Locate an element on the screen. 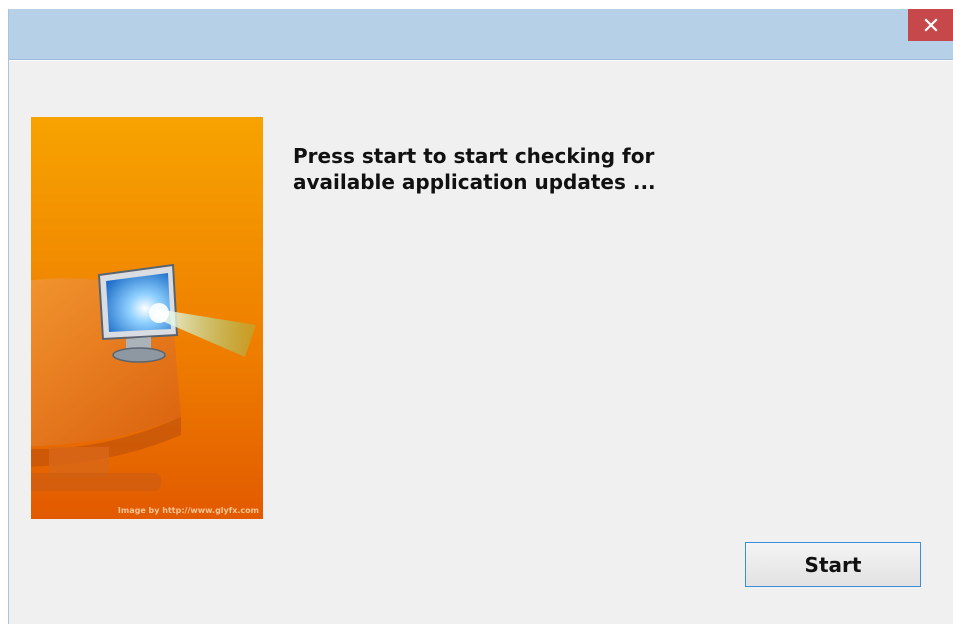 This screenshot has height=624, width=953. image-credit: Image by http://www.glyfx.com is located at coordinates (188, 510).